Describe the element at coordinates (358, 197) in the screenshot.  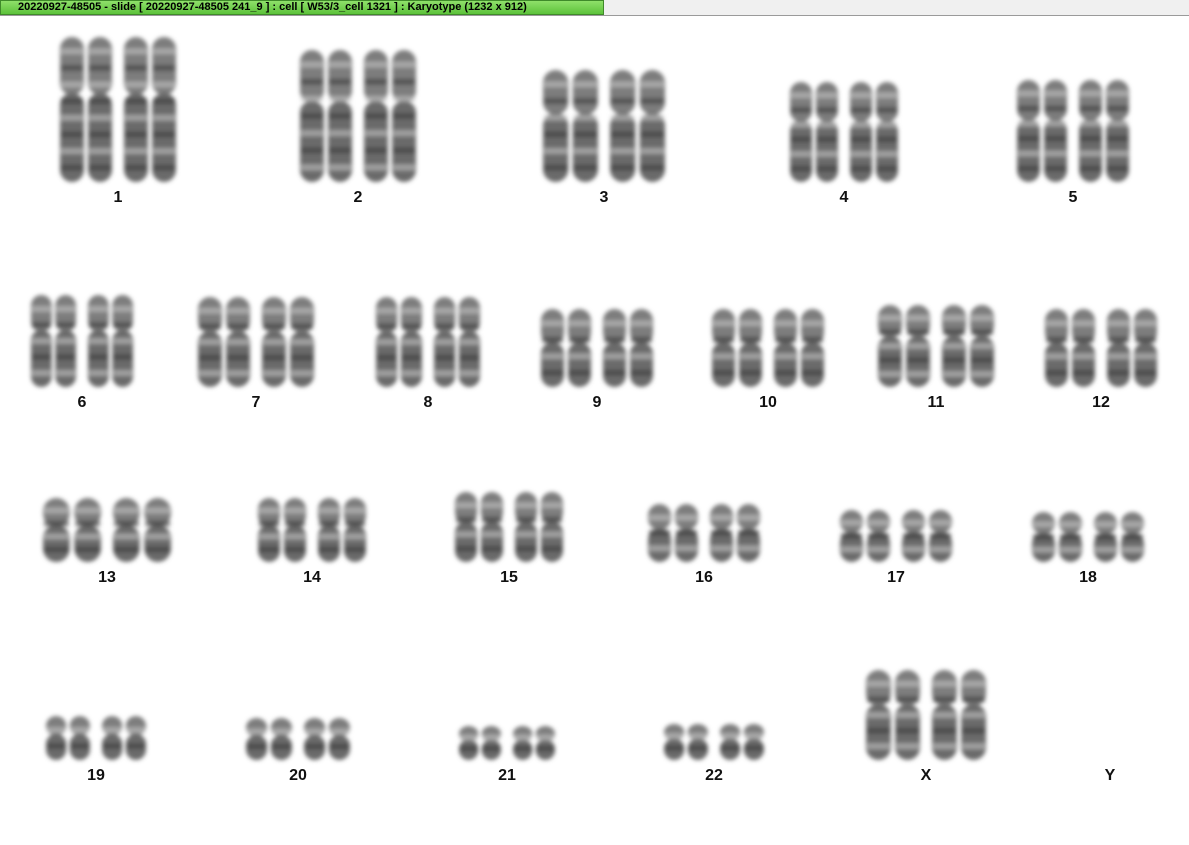
I see `chromosome-label-2: 2` at that location.